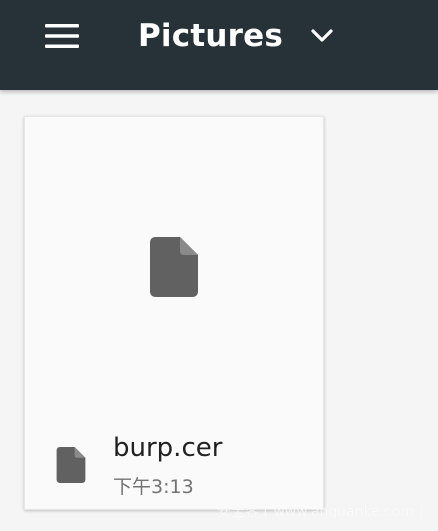  What do you see at coordinates (322, 36) in the screenshot?
I see `chevron-down-icon` at bounding box center [322, 36].